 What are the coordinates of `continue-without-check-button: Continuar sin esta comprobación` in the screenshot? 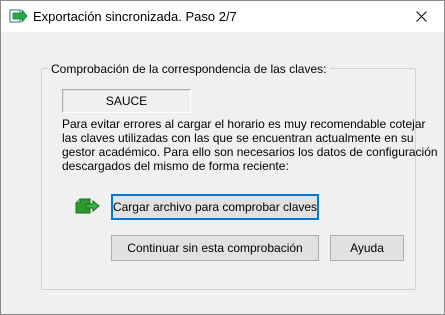 It's located at (215, 248).